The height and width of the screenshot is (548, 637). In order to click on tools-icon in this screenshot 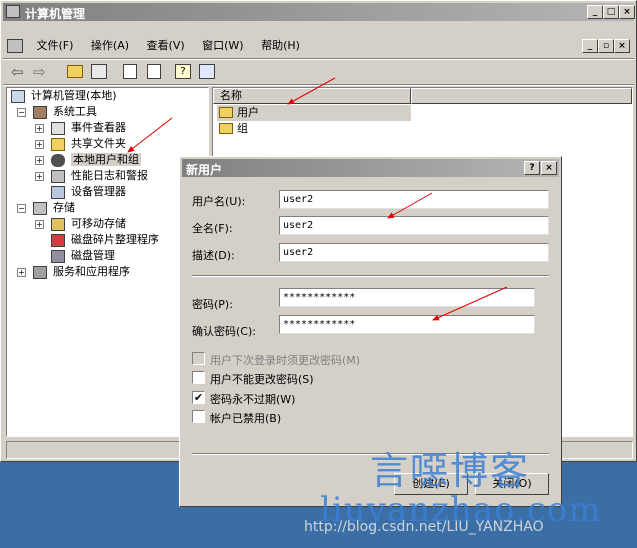, I will do `click(40, 112)`.